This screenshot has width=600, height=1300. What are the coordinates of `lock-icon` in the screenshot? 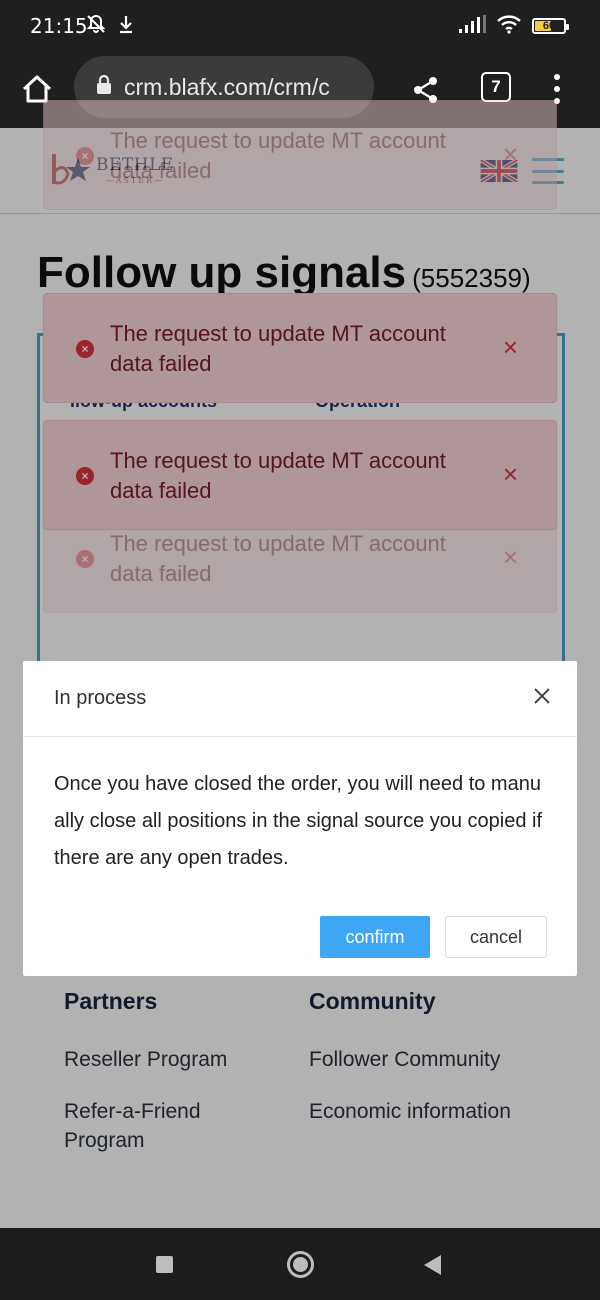 It's located at (104, 87).